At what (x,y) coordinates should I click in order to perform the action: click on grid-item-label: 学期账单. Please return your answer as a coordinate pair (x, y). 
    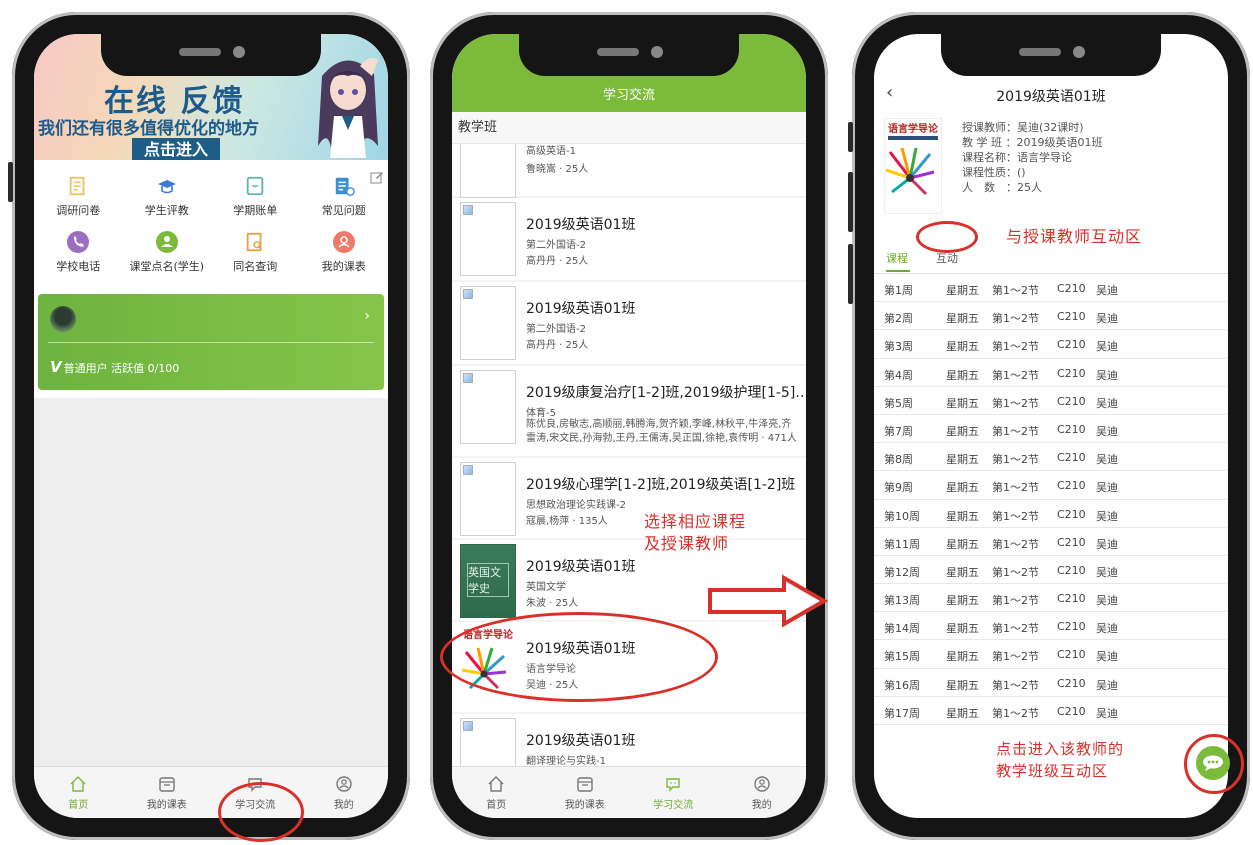
    Looking at the image, I should click on (255, 210).